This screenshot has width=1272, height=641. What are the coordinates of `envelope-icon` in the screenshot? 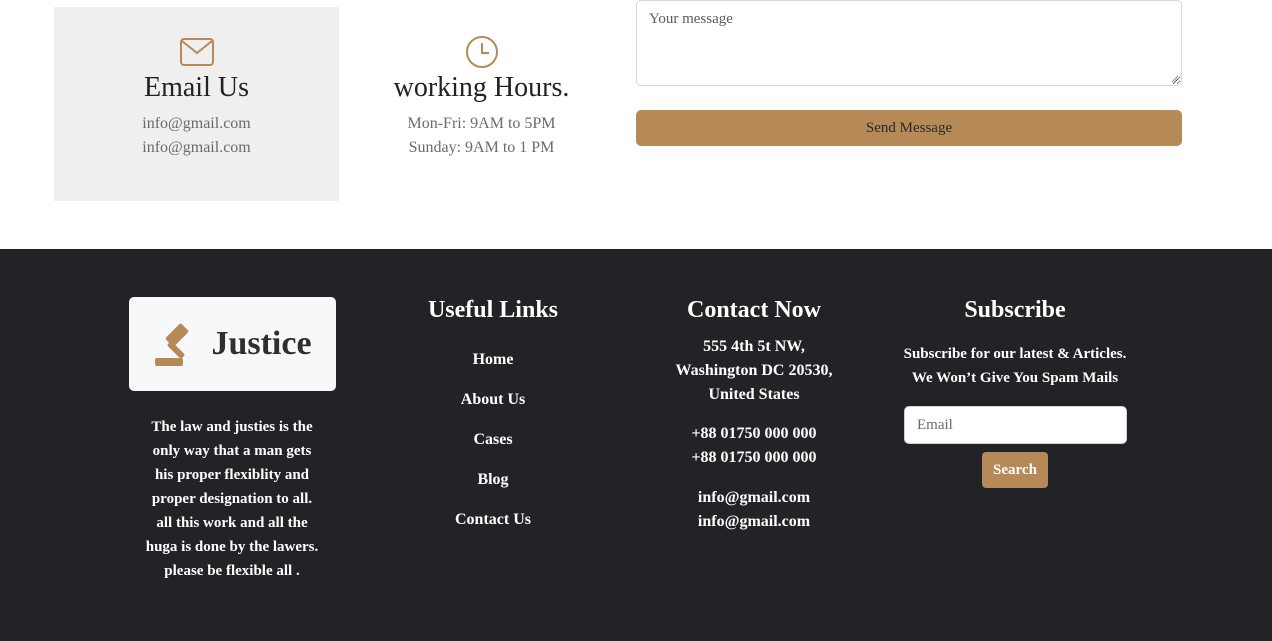 It's located at (196, 52).